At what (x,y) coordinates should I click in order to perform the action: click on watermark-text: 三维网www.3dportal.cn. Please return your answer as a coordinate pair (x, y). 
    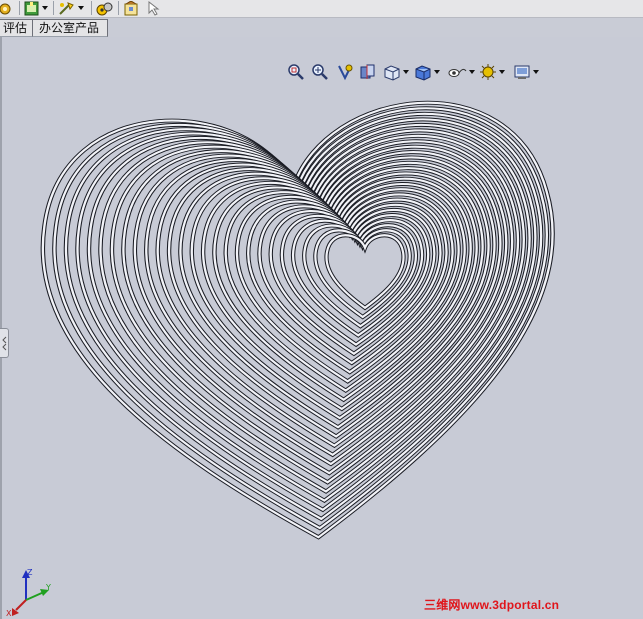
    Looking at the image, I should click on (492, 605).